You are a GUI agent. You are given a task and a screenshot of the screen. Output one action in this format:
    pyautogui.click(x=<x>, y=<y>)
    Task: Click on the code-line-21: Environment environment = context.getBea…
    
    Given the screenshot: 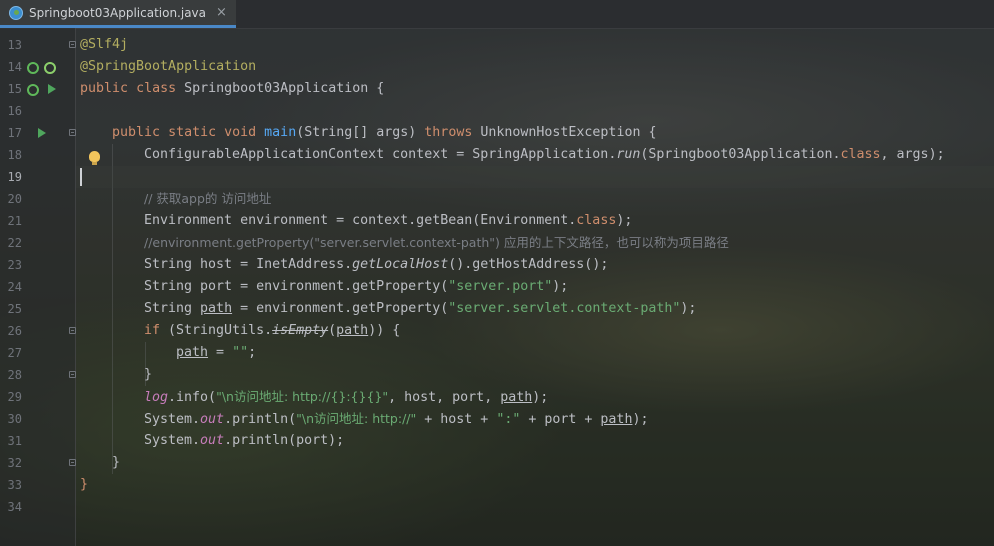 What is the action you would take?
    pyautogui.click(x=388, y=220)
    